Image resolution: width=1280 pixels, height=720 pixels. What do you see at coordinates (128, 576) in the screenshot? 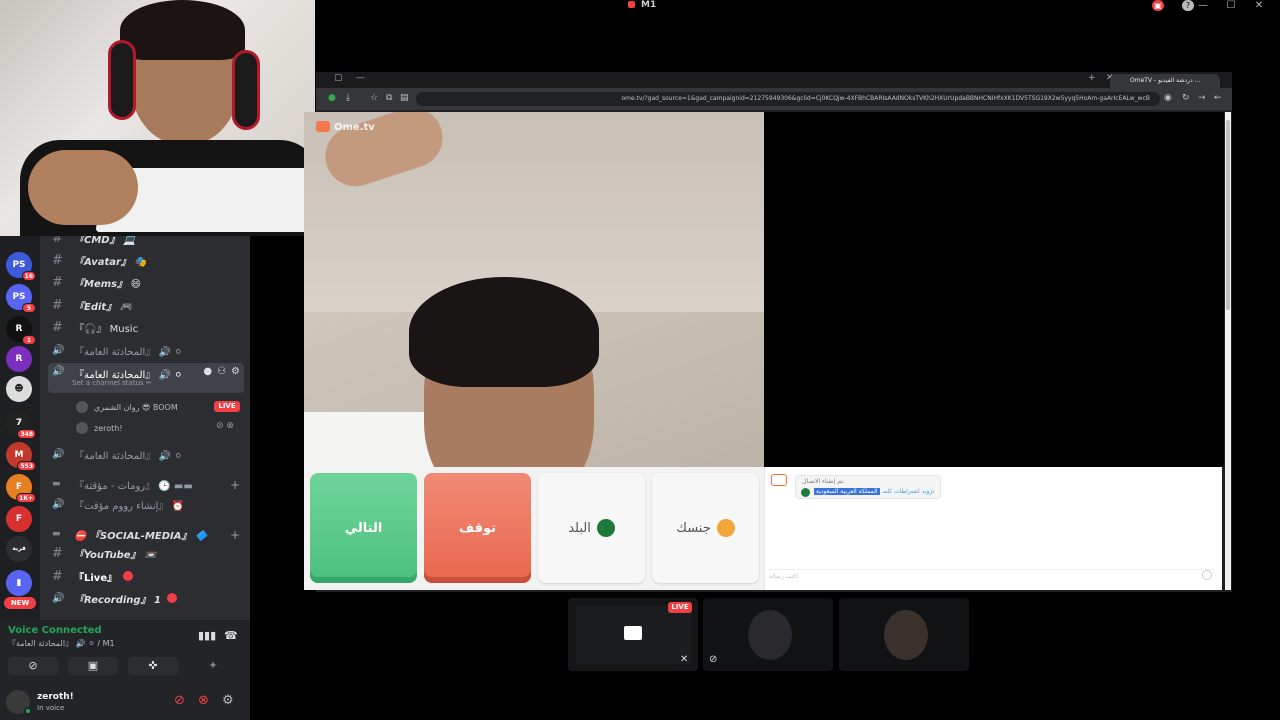
I see `live-dot-icon` at bounding box center [128, 576].